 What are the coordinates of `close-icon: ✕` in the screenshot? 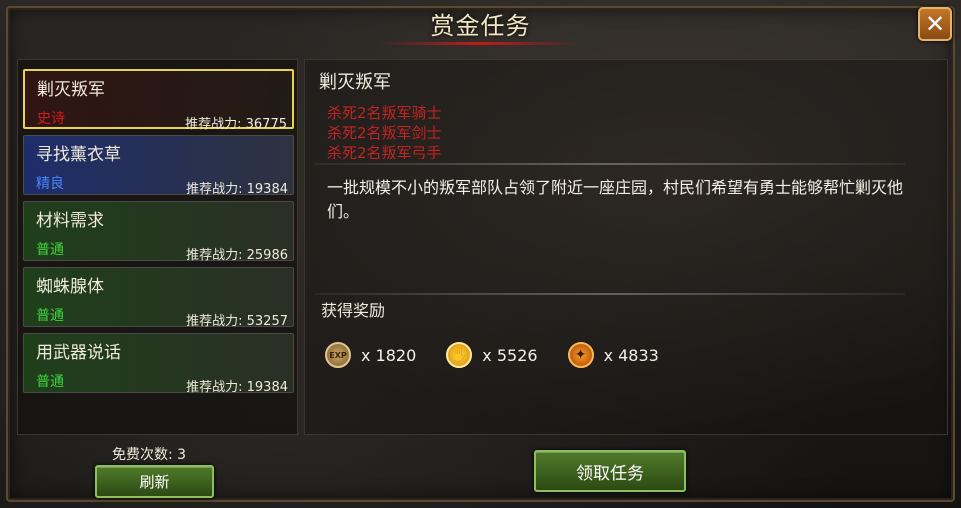 It's located at (935, 24).